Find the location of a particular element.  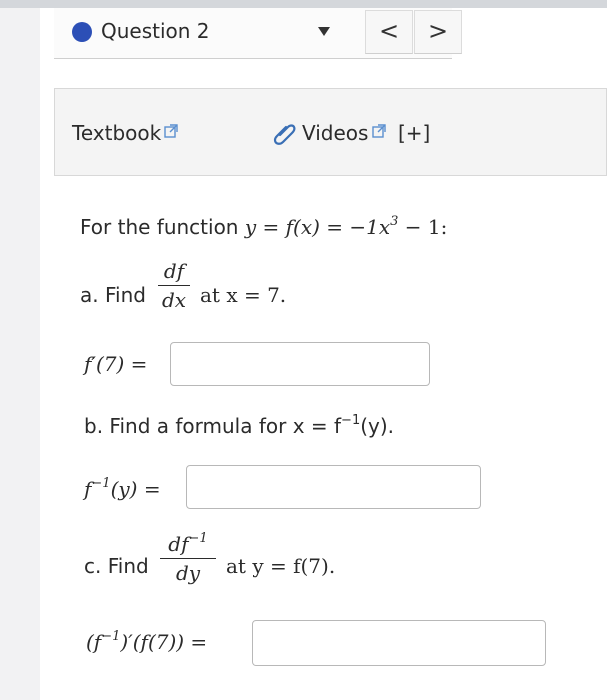

part-c-answer-label: (f−1)′(f(7)) = is located at coordinates (146, 642).